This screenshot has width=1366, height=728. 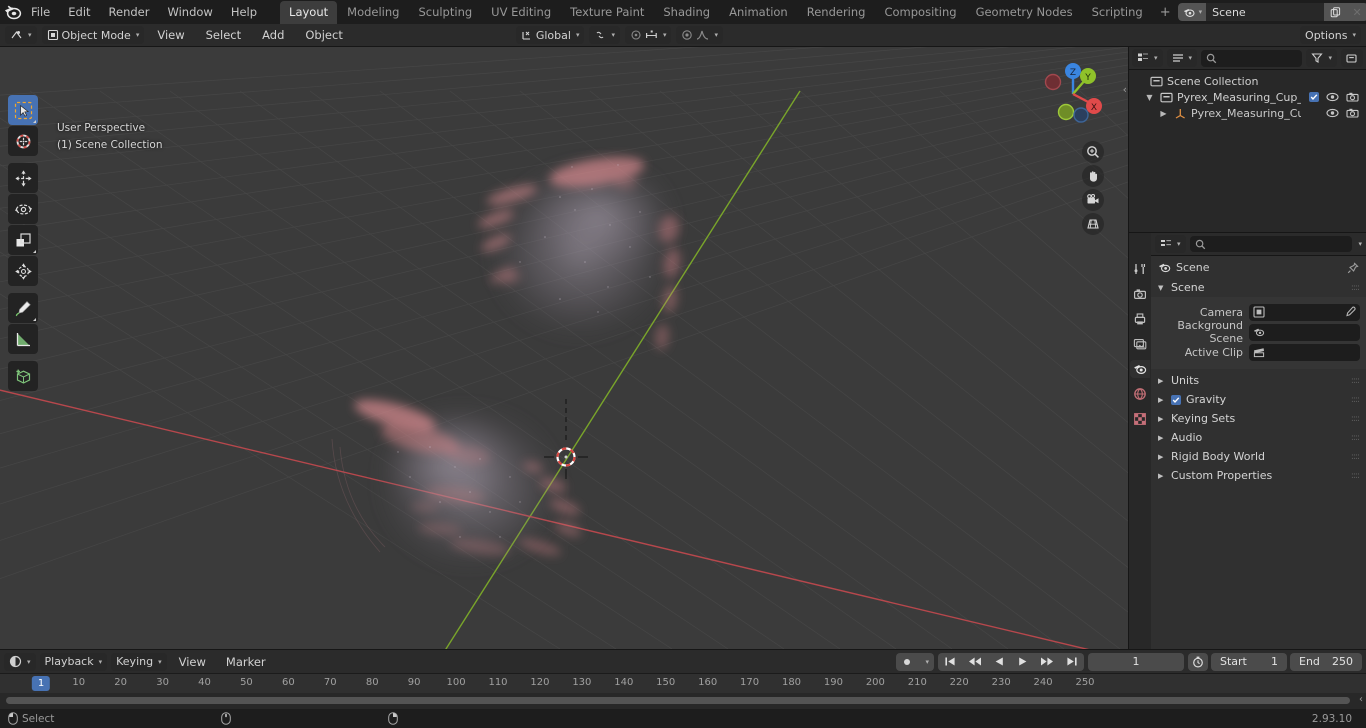 I want to click on menu-help: Help, so click(x=244, y=12).